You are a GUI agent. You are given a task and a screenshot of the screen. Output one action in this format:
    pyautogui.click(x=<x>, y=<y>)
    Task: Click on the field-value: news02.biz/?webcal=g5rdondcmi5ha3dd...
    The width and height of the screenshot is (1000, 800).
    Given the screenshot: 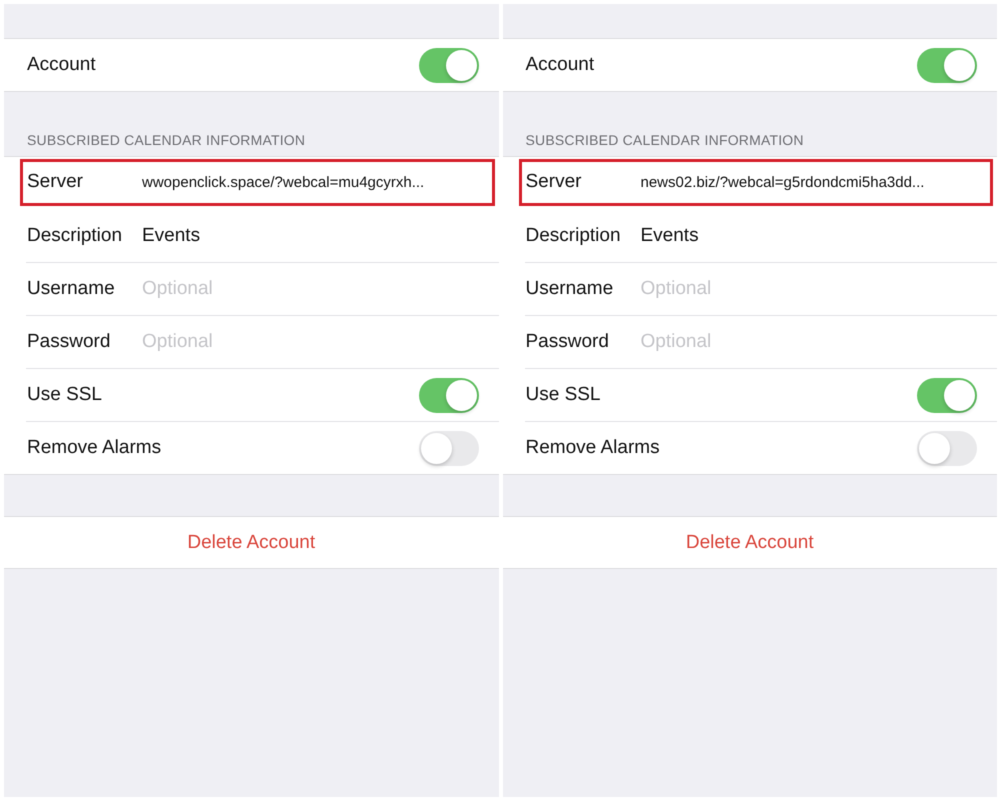 What is the action you would take?
    pyautogui.click(x=782, y=182)
    